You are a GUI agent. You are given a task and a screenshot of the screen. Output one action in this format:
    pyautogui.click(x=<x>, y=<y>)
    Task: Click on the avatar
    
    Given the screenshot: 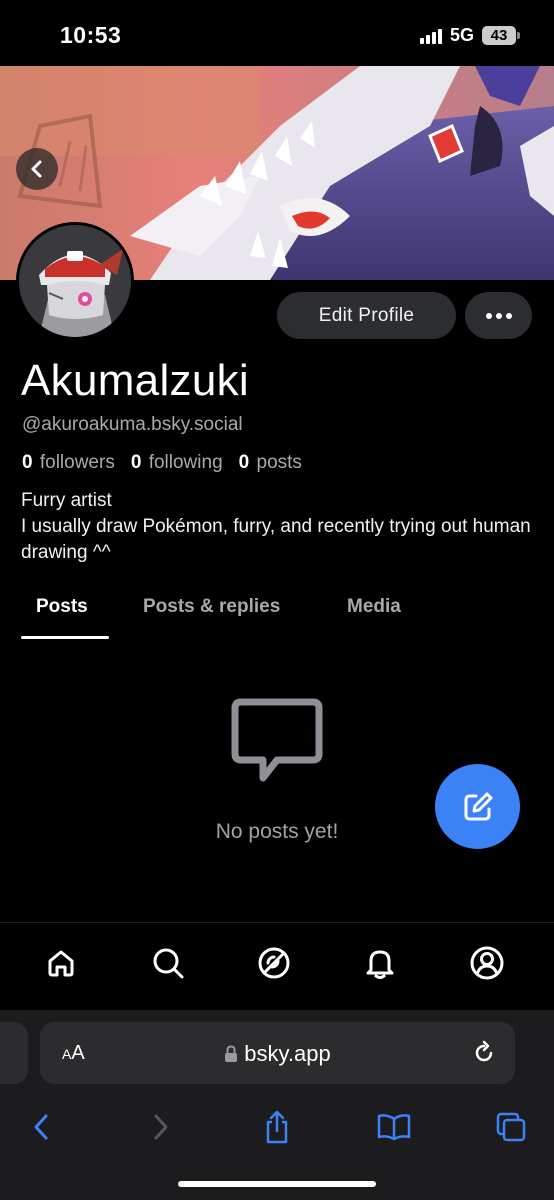 What is the action you would take?
    pyautogui.click(x=75, y=281)
    